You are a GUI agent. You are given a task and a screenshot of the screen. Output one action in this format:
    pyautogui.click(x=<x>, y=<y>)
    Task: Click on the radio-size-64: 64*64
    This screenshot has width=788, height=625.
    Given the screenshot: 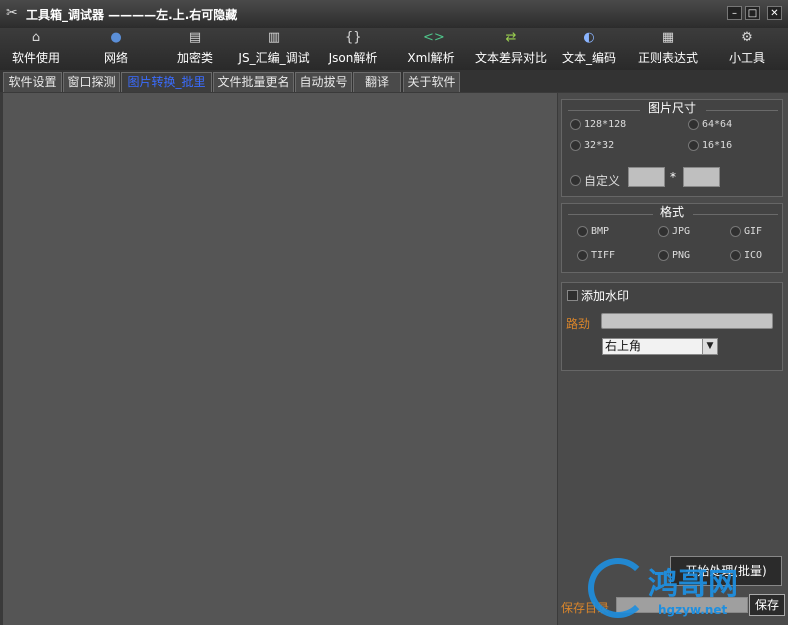 What is the action you would take?
    pyautogui.click(x=710, y=124)
    